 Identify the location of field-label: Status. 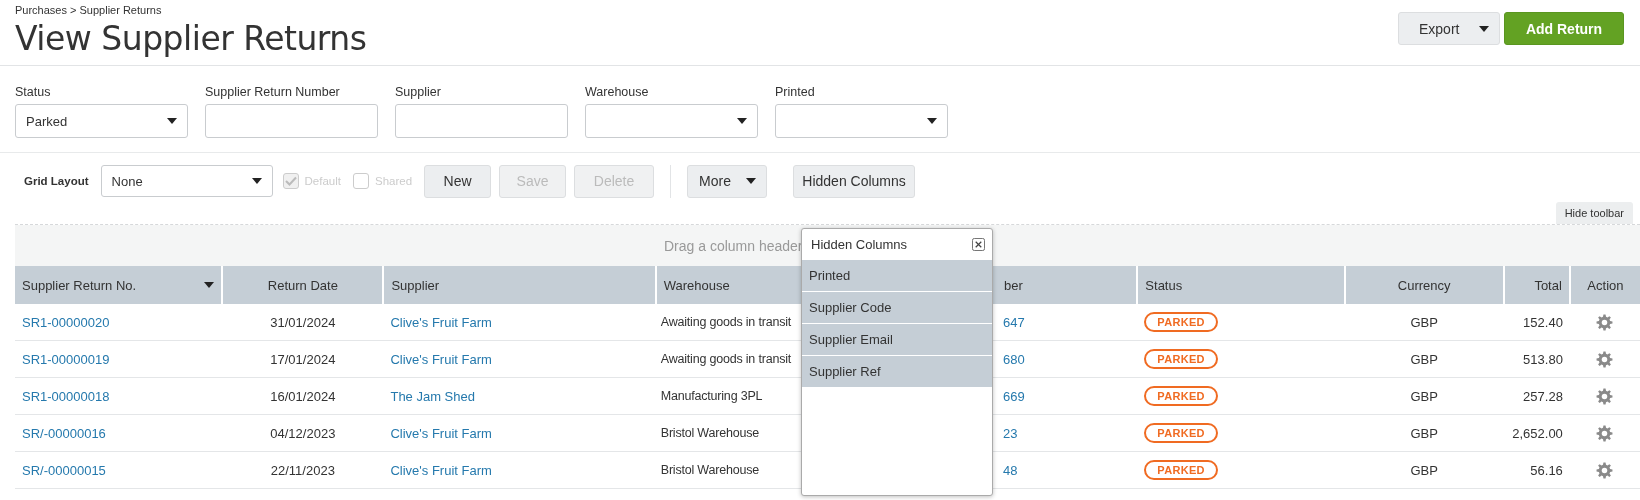
(33, 92).